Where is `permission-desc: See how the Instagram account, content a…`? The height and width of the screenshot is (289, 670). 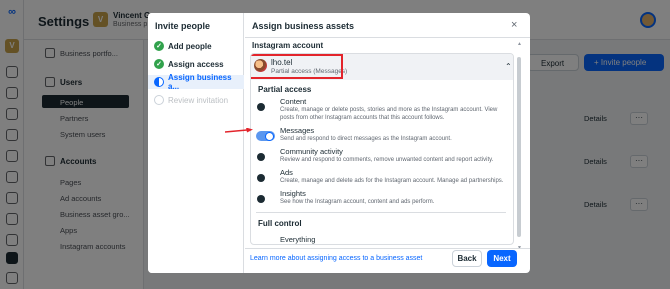 permission-desc: See how the Instagram account, content a… is located at coordinates (357, 202).